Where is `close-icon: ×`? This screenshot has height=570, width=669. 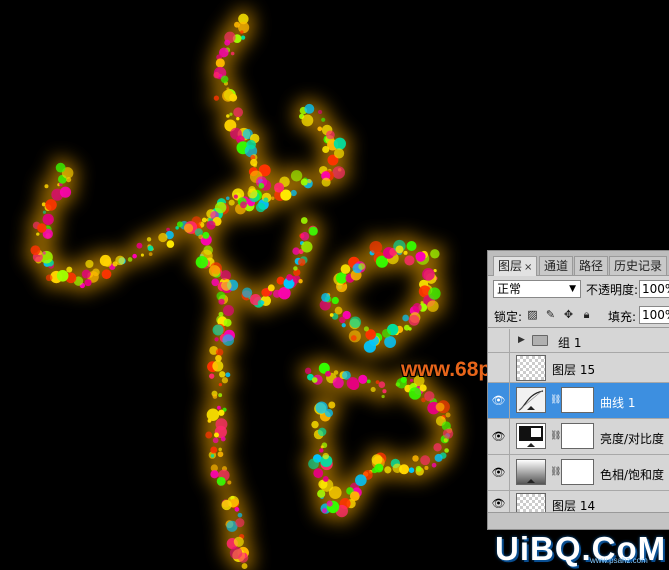
close-icon: × is located at coordinates (528, 267).